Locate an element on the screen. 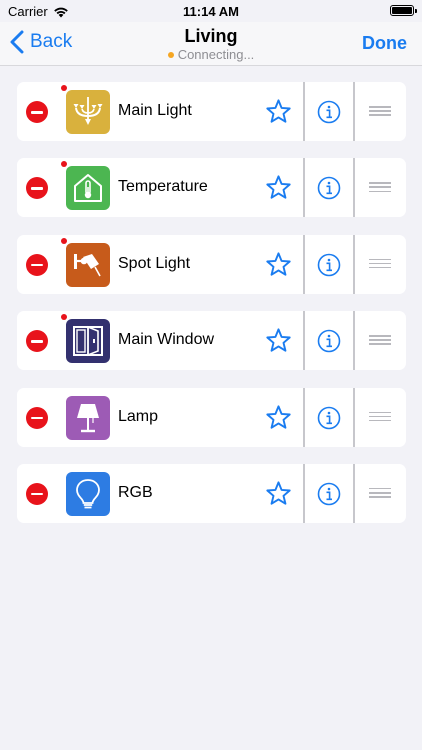 The height and width of the screenshot is (750, 422). device-row-rgb: RGB is located at coordinates (211, 493).